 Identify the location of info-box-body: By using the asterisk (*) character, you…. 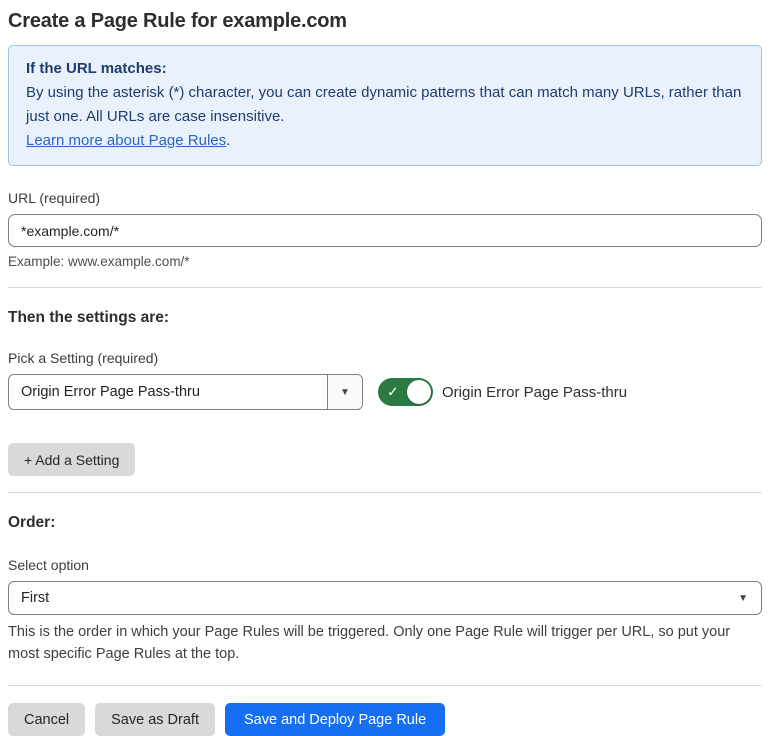
(384, 104).